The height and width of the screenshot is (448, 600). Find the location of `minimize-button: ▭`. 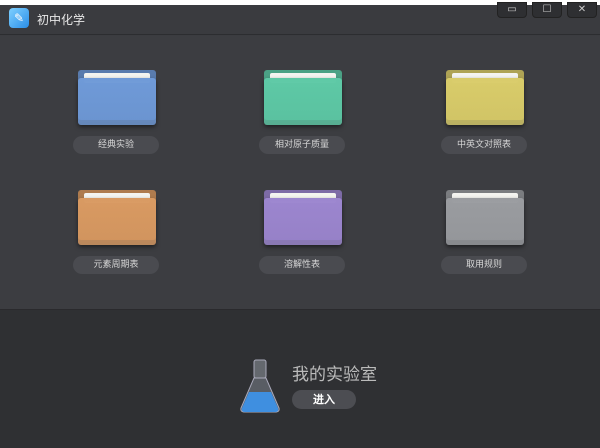

minimize-button: ▭ is located at coordinates (512, 10).